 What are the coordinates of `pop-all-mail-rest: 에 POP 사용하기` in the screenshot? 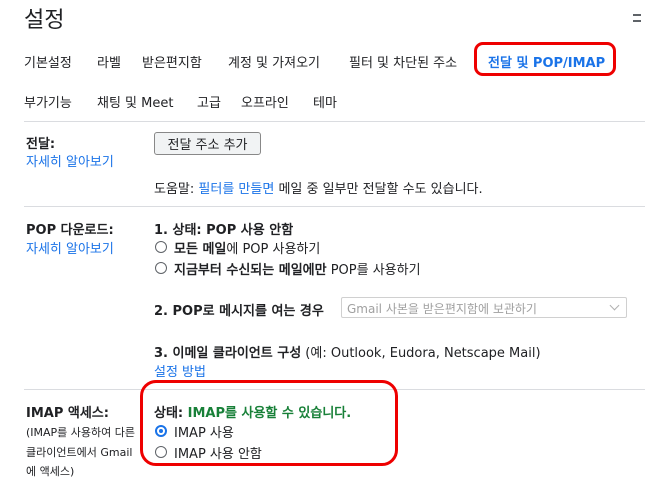 It's located at (273, 249).